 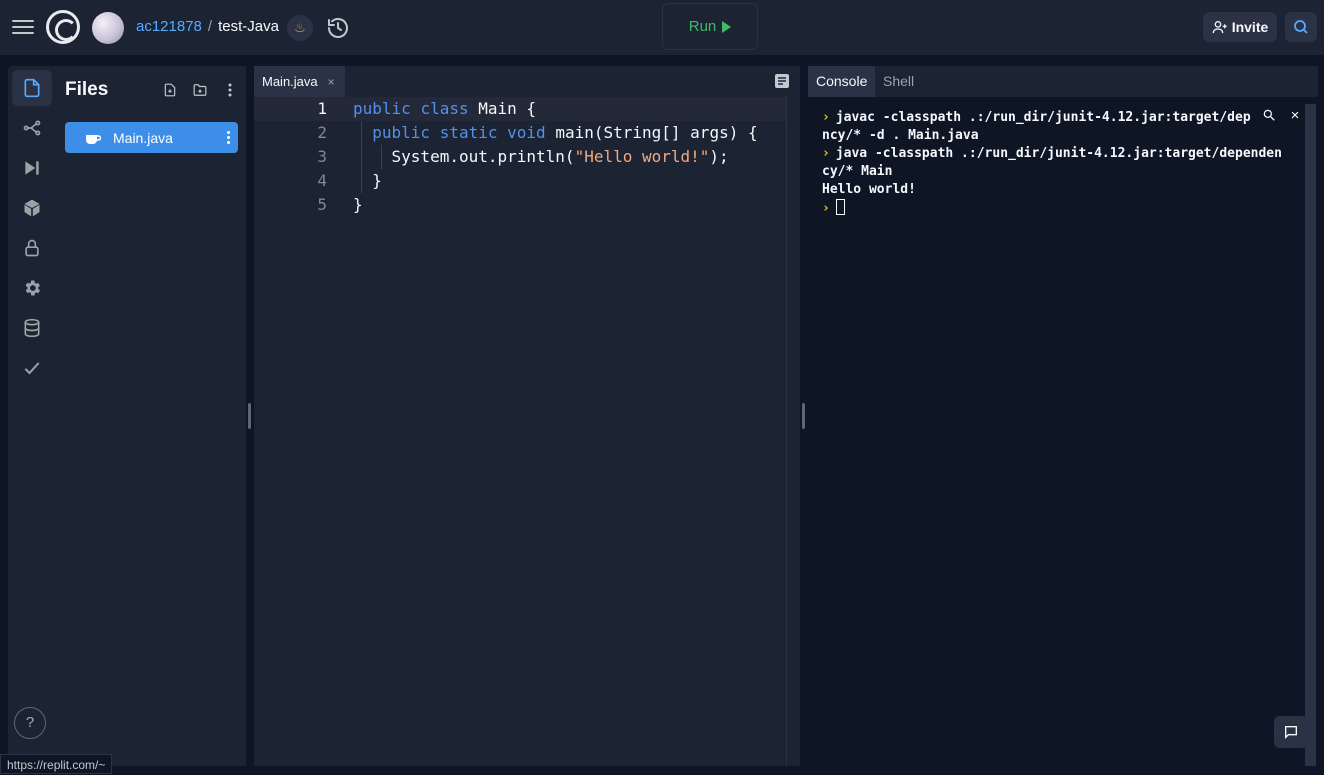 I want to click on run-label: Run, so click(x=702, y=26).